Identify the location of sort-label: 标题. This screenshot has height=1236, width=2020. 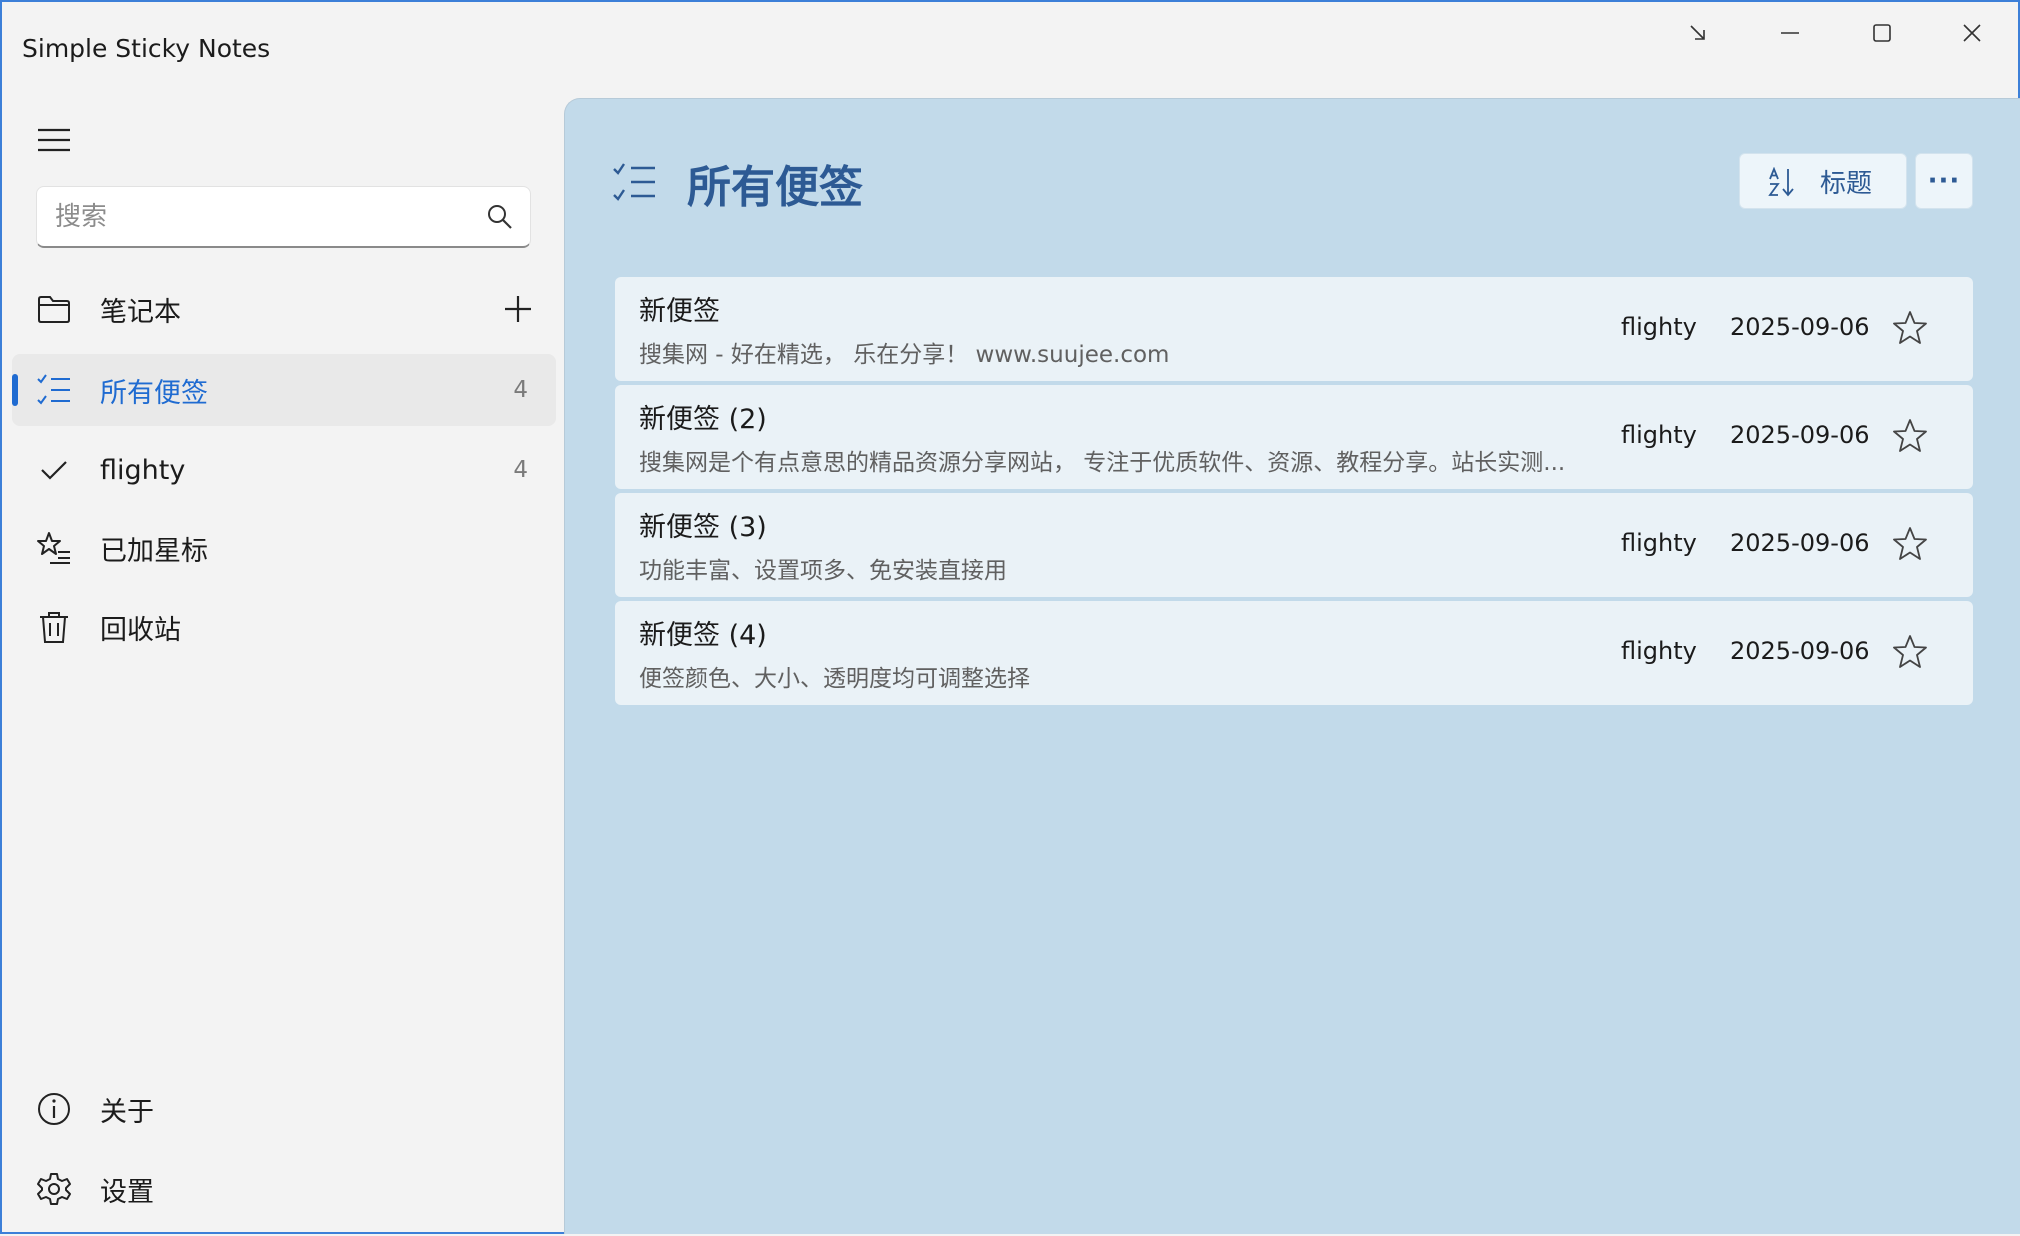
(1846, 183).